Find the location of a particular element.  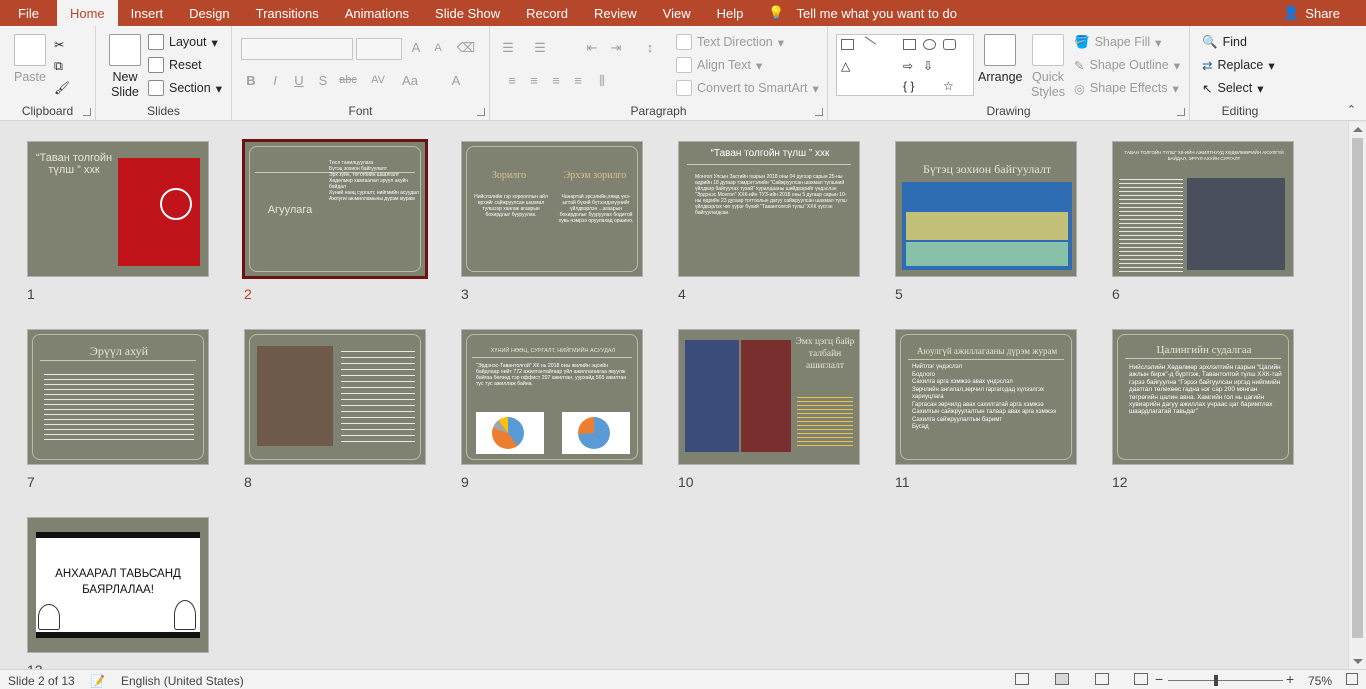

find-label: Find is located at coordinates (1234, 42).